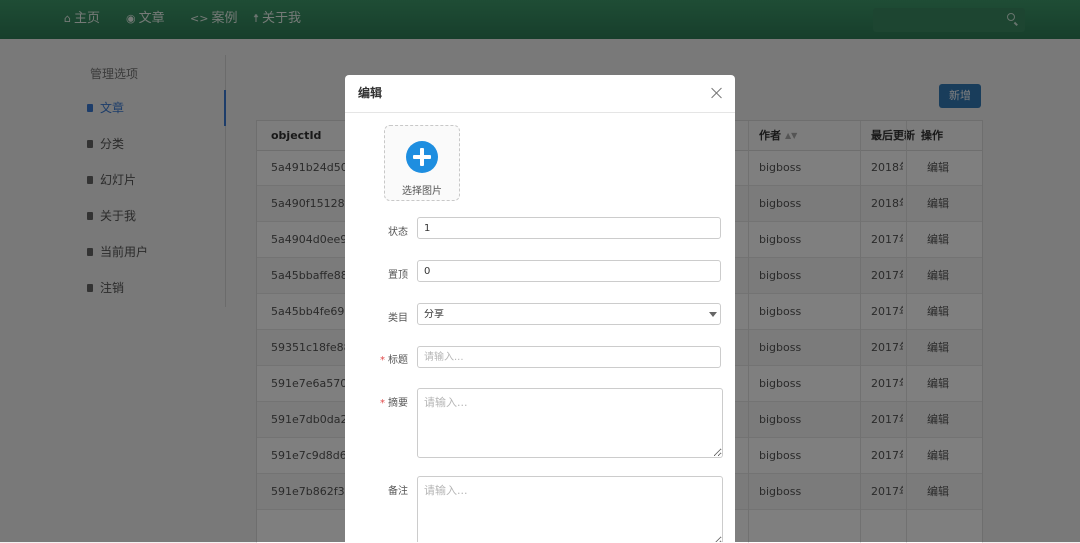 The width and height of the screenshot is (1080, 543). I want to click on title-label-text: 标题, so click(398, 360).